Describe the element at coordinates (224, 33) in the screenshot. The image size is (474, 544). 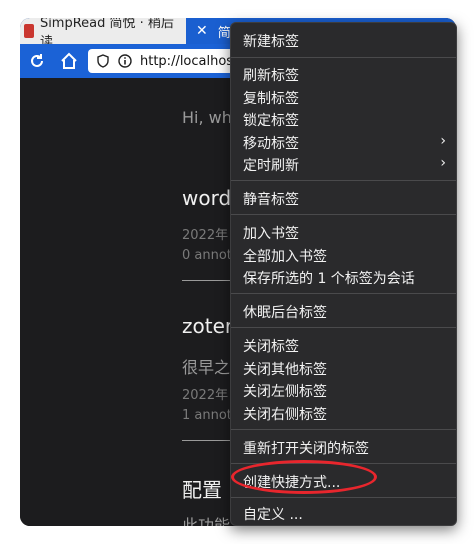
I see `tab-title: 简` at that location.